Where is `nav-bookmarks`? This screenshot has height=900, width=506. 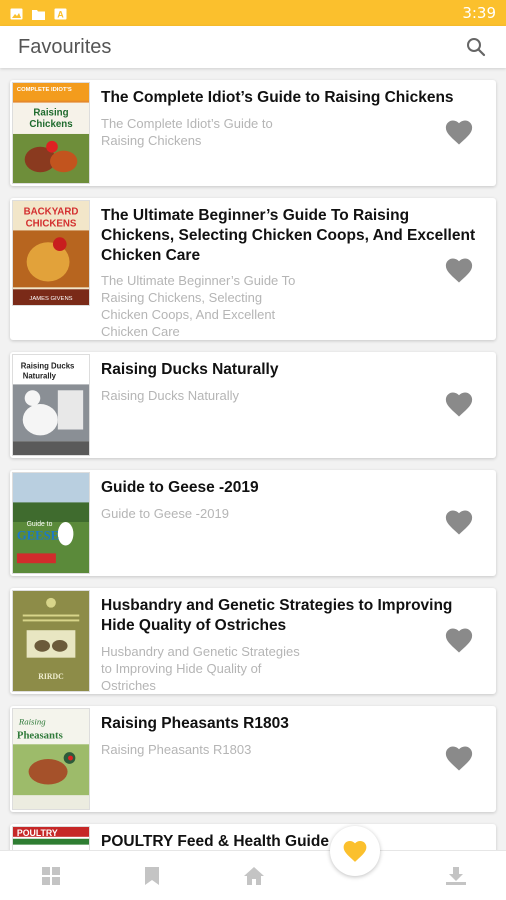 nav-bookmarks is located at coordinates (152, 876).